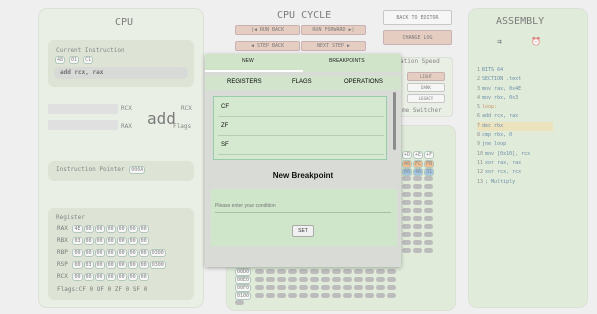 This screenshot has height=314, width=597. I want to click on breakpoint-form: SET, so click(304, 217).